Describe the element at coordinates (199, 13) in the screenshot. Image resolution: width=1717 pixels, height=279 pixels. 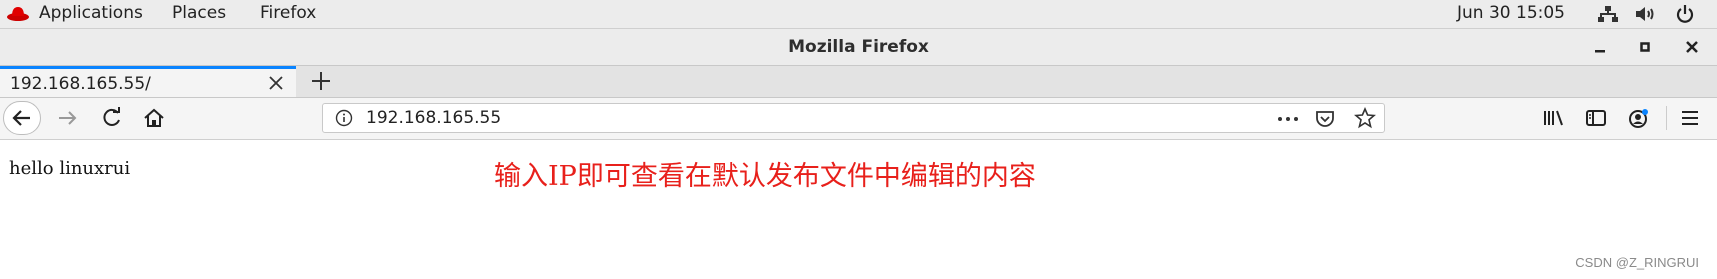
I see `menu-places: Places` at that location.